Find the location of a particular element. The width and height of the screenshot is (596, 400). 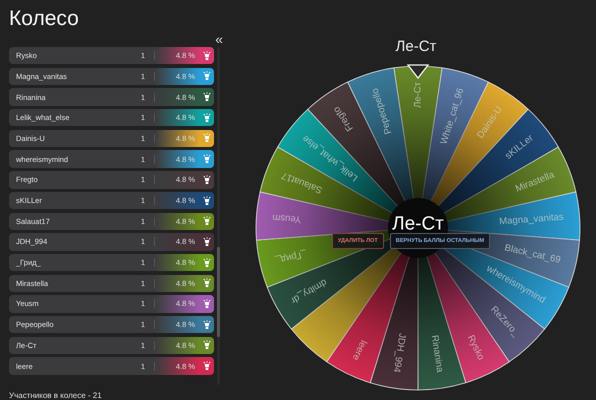

segment-label: JDH_994 is located at coordinates (399, 353).